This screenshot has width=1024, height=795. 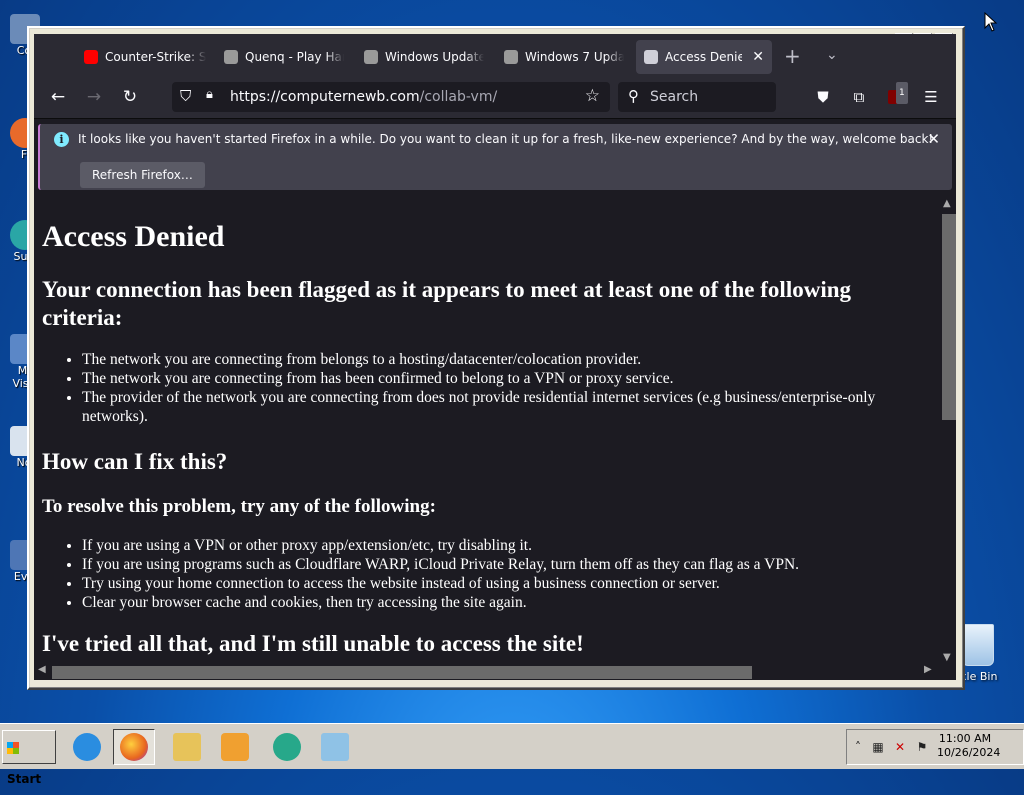 I want to click on tab-windows-update: Windows Update I, so click(x=424, y=57).